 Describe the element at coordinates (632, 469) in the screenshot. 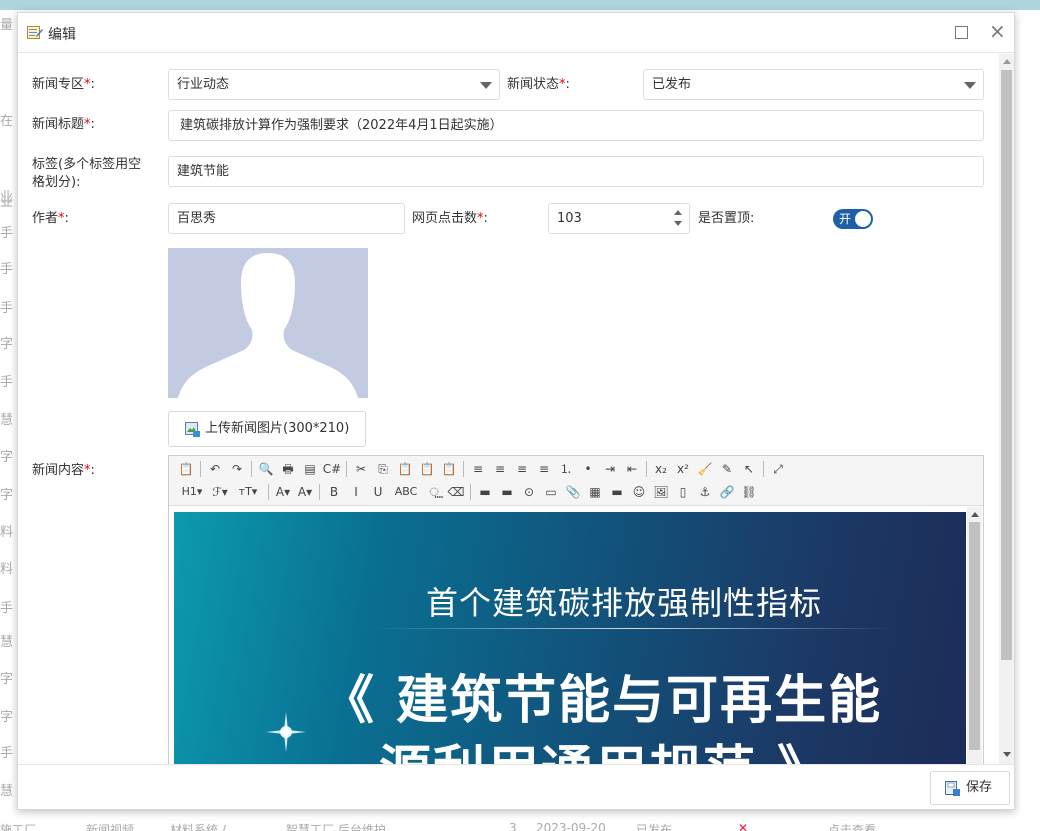

I see `toolbar-button-icon: ⇤` at that location.